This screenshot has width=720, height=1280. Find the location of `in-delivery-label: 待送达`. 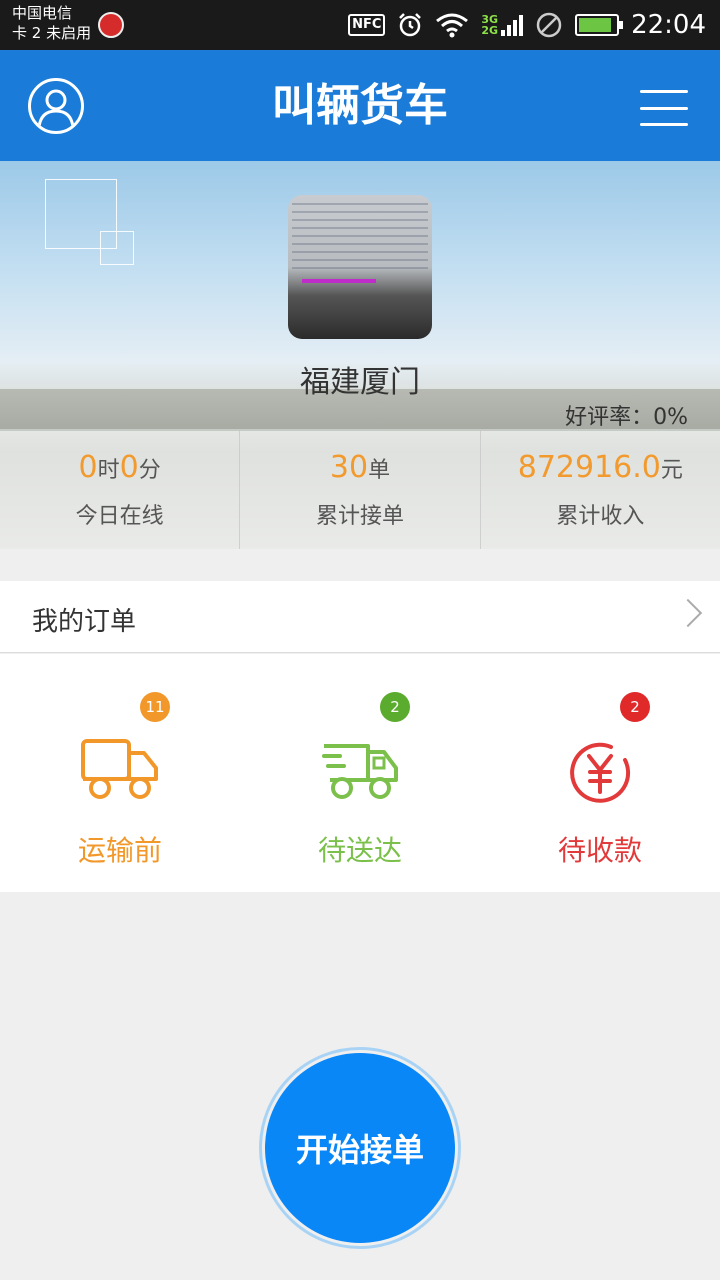

in-delivery-label: 待送达 is located at coordinates (359, 850).